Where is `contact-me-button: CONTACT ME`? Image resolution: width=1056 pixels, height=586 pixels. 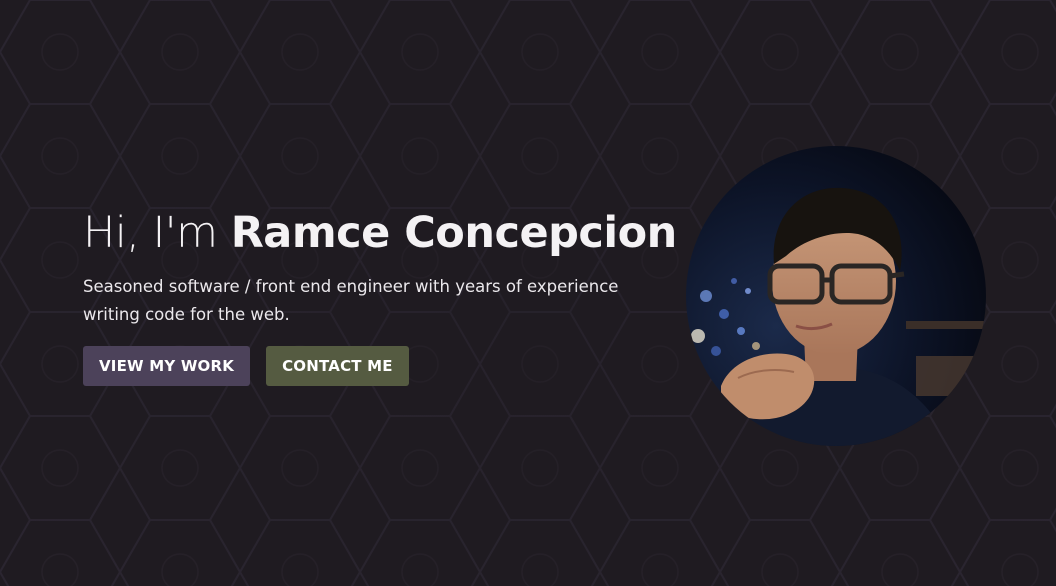 contact-me-button: CONTACT ME is located at coordinates (337, 366).